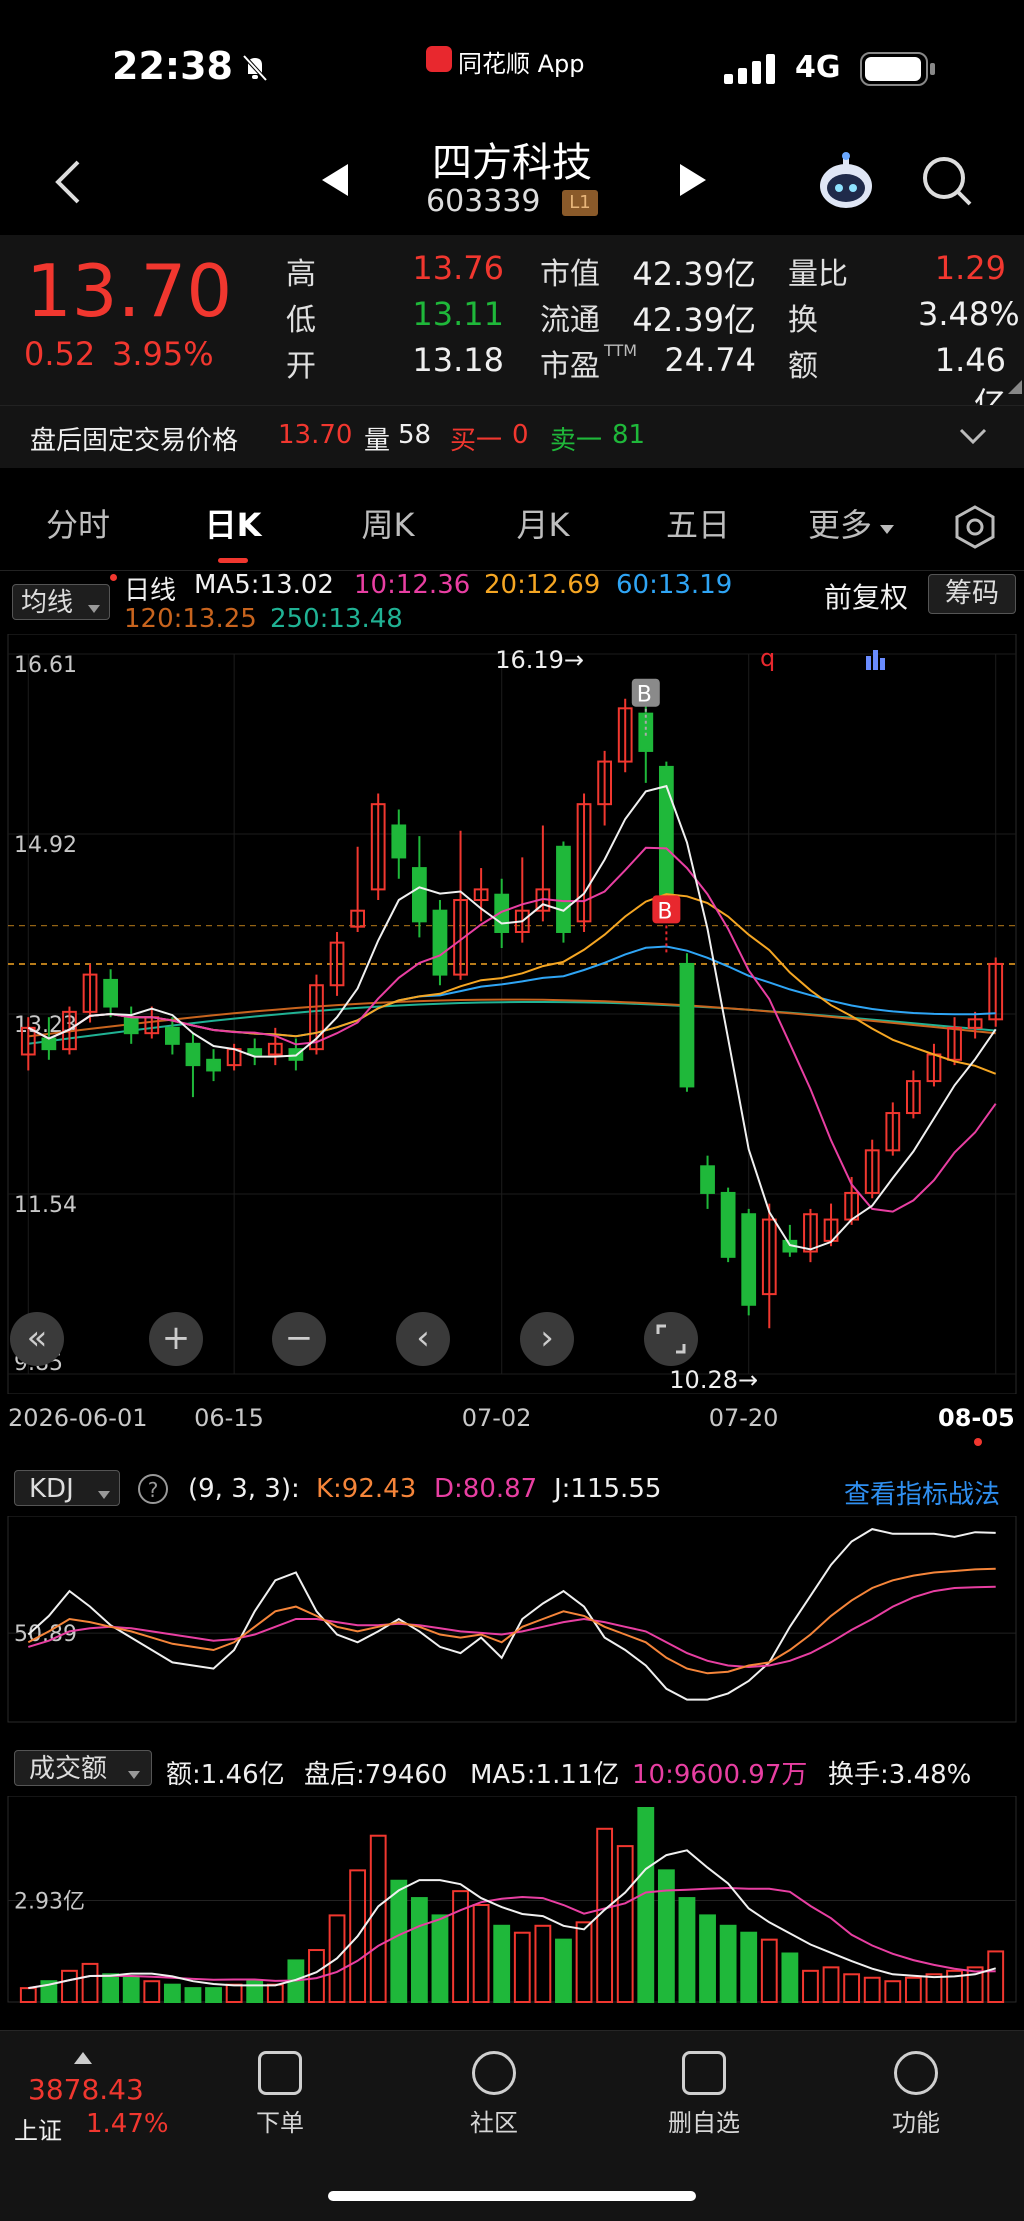 This screenshot has height=2221, width=1024. What do you see at coordinates (68, 182) in the screenshot?
I see `back-chevron-icon` at bounding box center [68, 182].